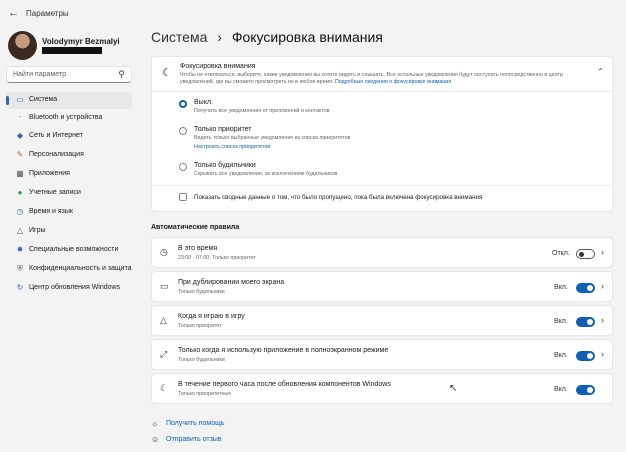 This screenshot has width=626, height=452. I want to click on chevron-up-icon: ⌃, so click(600, 71).